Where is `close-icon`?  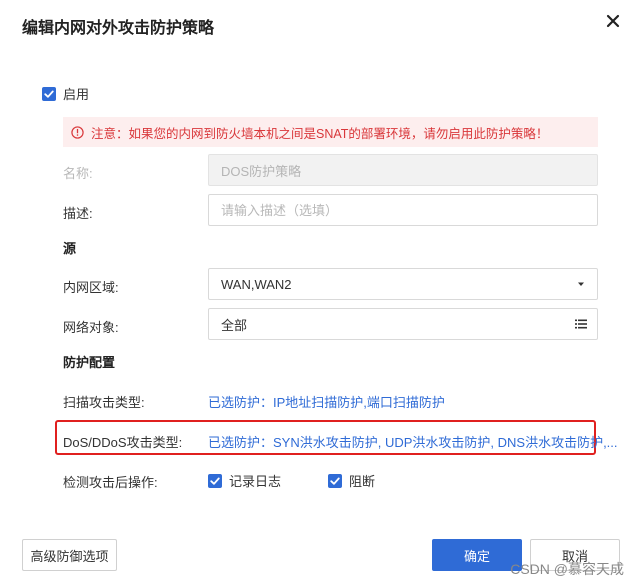 close-icon is located at coordinates (613, 21).